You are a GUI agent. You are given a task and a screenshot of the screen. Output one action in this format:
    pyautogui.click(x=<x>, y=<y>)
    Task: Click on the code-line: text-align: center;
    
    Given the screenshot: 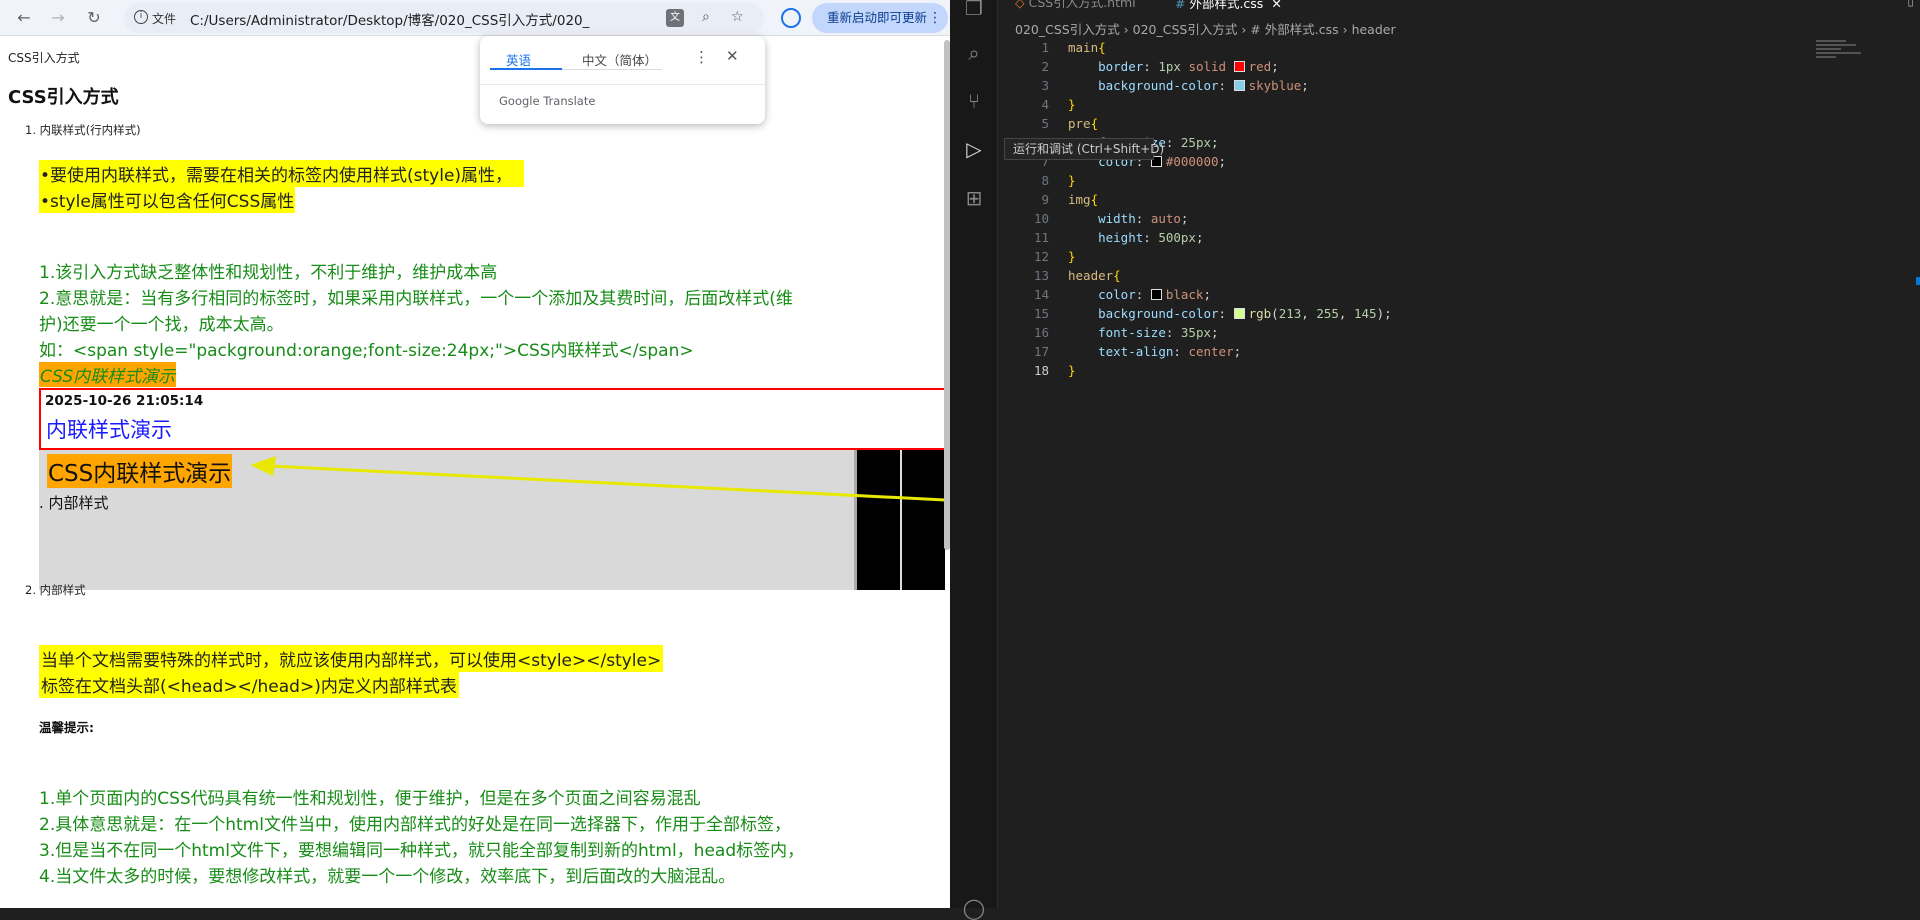 What is the action you would take?
    pyautogui.click(x=1170, y=351)
    